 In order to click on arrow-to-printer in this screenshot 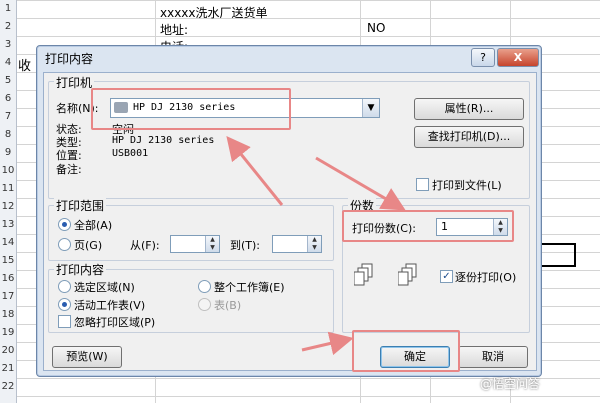, I will do `click(255, 170)`.